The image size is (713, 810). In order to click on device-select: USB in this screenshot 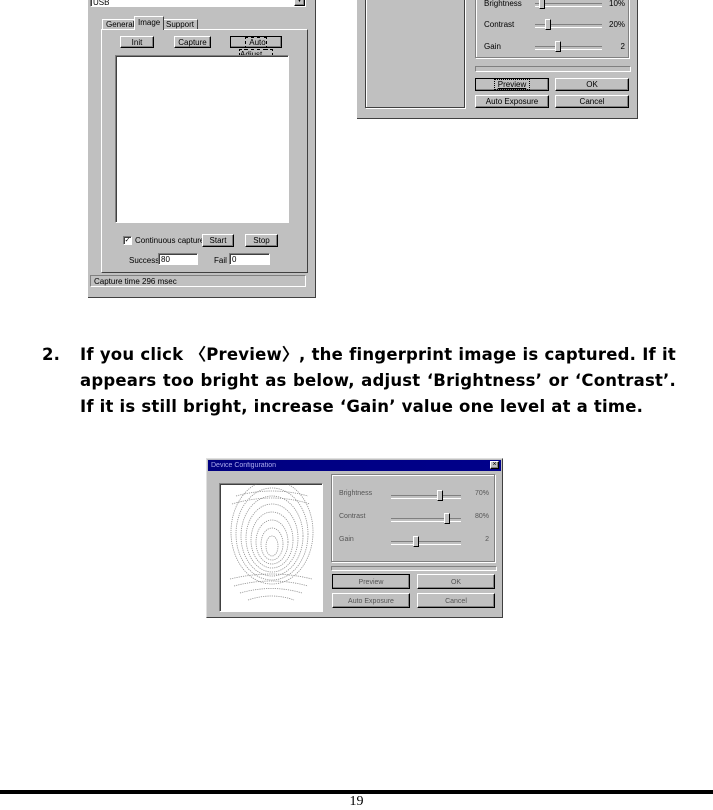, I will do `click(198, 3)`.